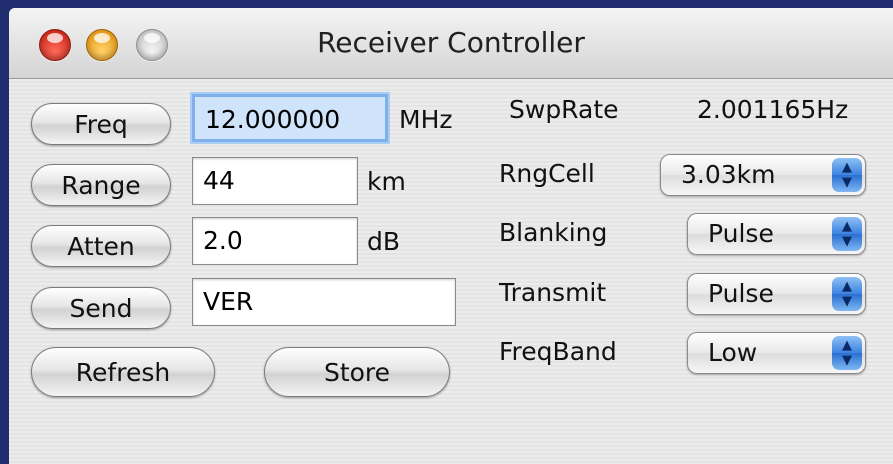 The height and width of the screenshot is (464, 893). What do you see at coordinates (384, 241) in the screenshot?
I see `atten-unit: dB` at bounding box center [384, 241].